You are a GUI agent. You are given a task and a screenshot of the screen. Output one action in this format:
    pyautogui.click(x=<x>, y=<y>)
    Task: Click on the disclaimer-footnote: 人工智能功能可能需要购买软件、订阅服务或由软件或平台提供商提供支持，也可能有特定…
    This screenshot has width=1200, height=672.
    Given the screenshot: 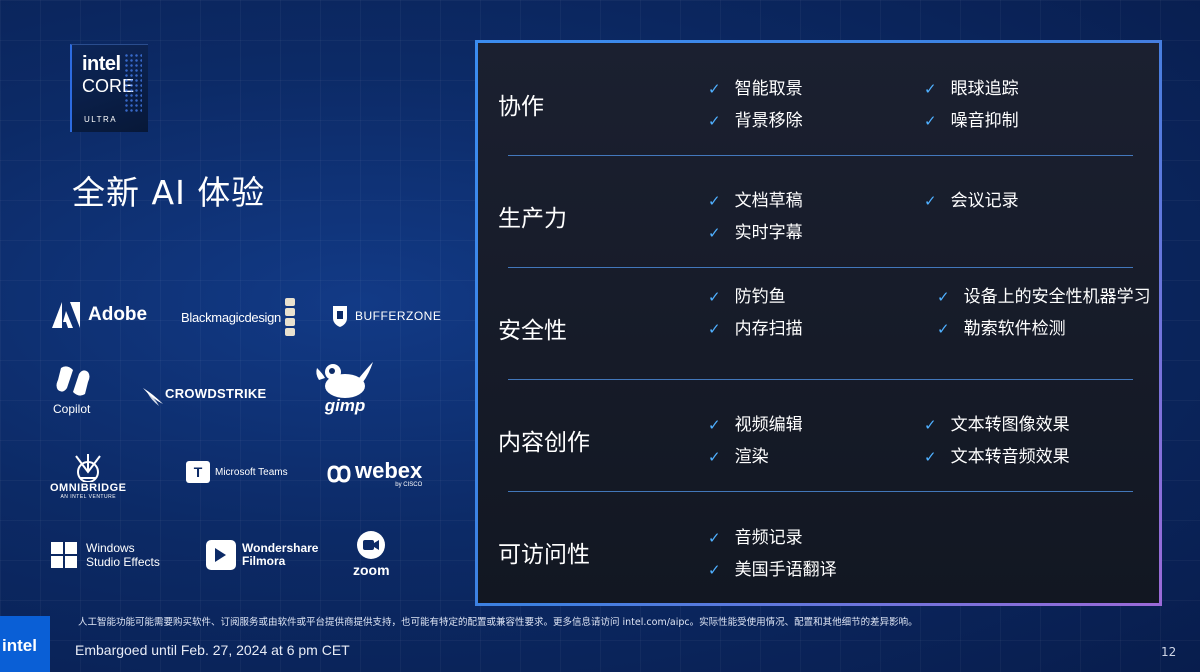 What is the action you would take?
    pyautogui.click(x=498, y=622)
    